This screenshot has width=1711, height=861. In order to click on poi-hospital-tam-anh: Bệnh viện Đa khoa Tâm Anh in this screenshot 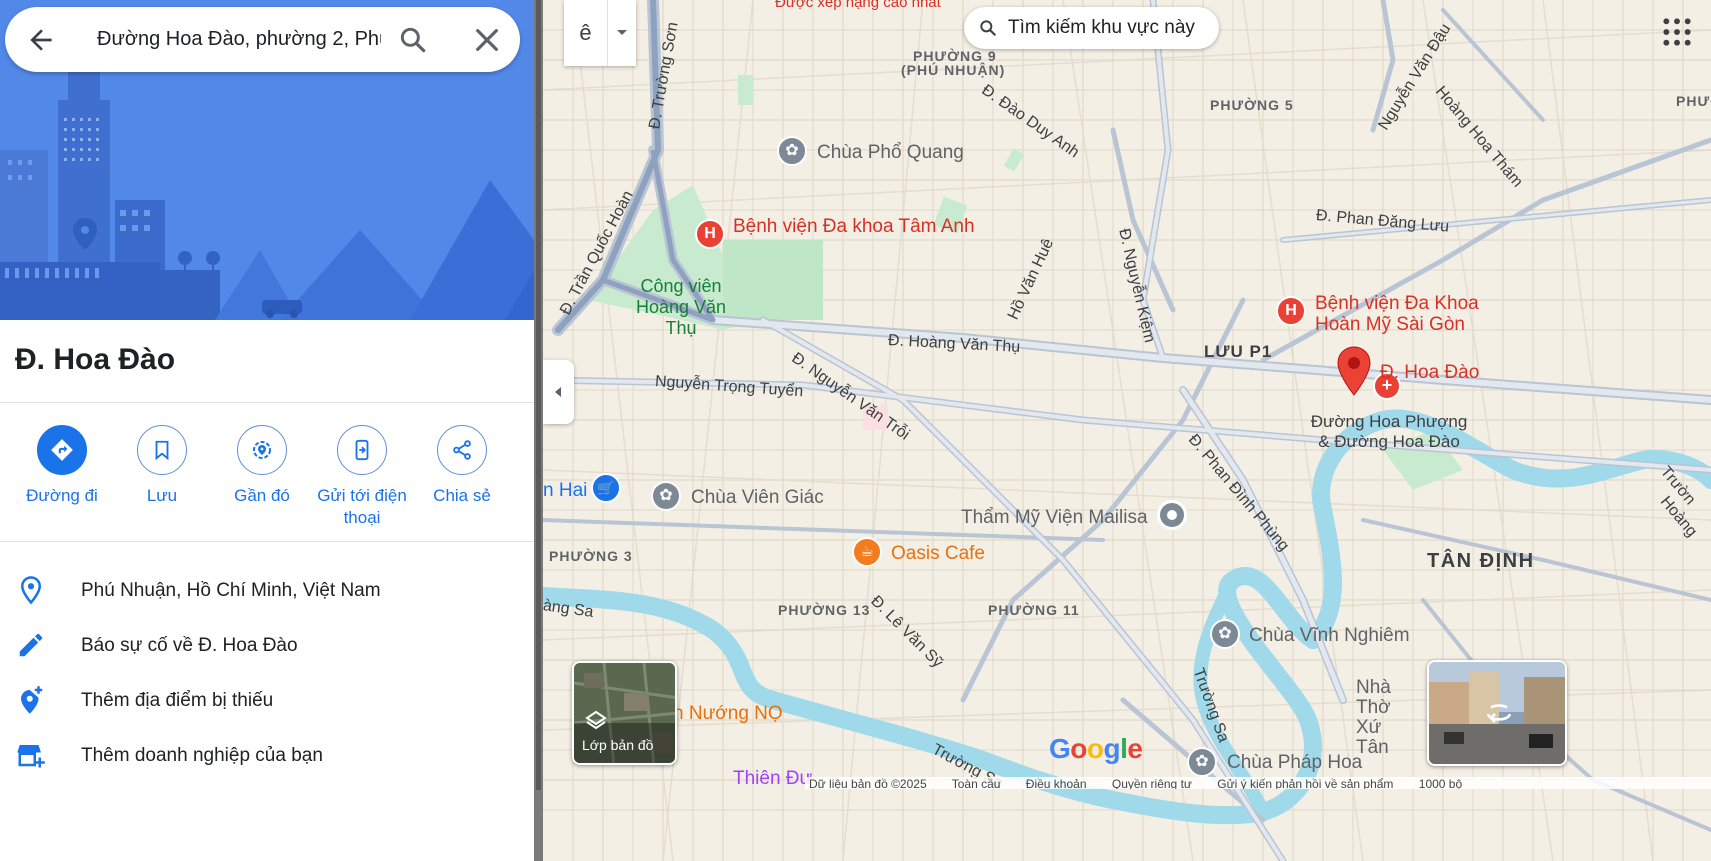, I will do `click(854, 226)`.